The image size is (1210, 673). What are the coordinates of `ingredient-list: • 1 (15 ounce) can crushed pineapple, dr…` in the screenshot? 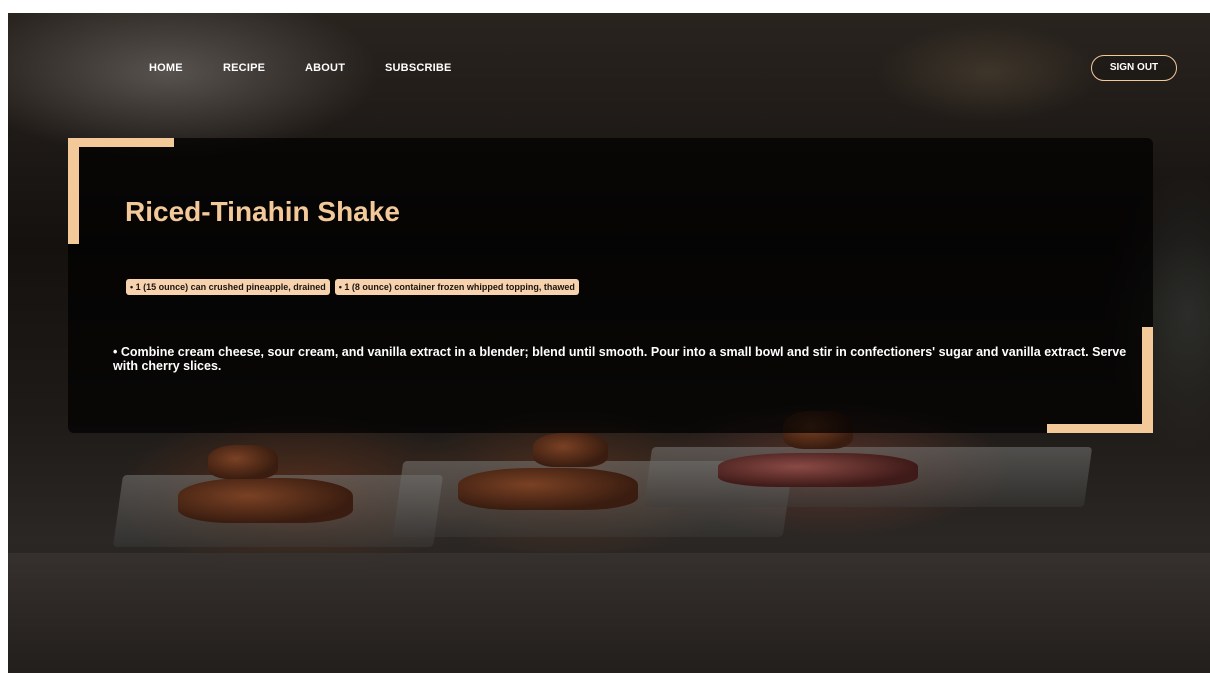 It's located at (352, 287).